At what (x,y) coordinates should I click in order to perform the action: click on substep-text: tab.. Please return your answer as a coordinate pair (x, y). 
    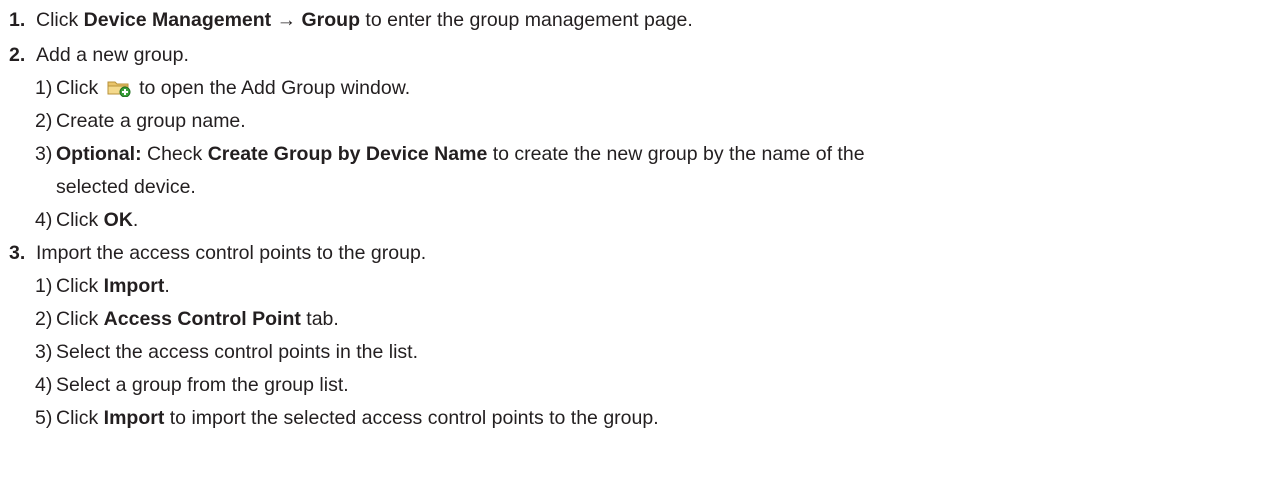
    Looking at the image, I should click on (319, 319).